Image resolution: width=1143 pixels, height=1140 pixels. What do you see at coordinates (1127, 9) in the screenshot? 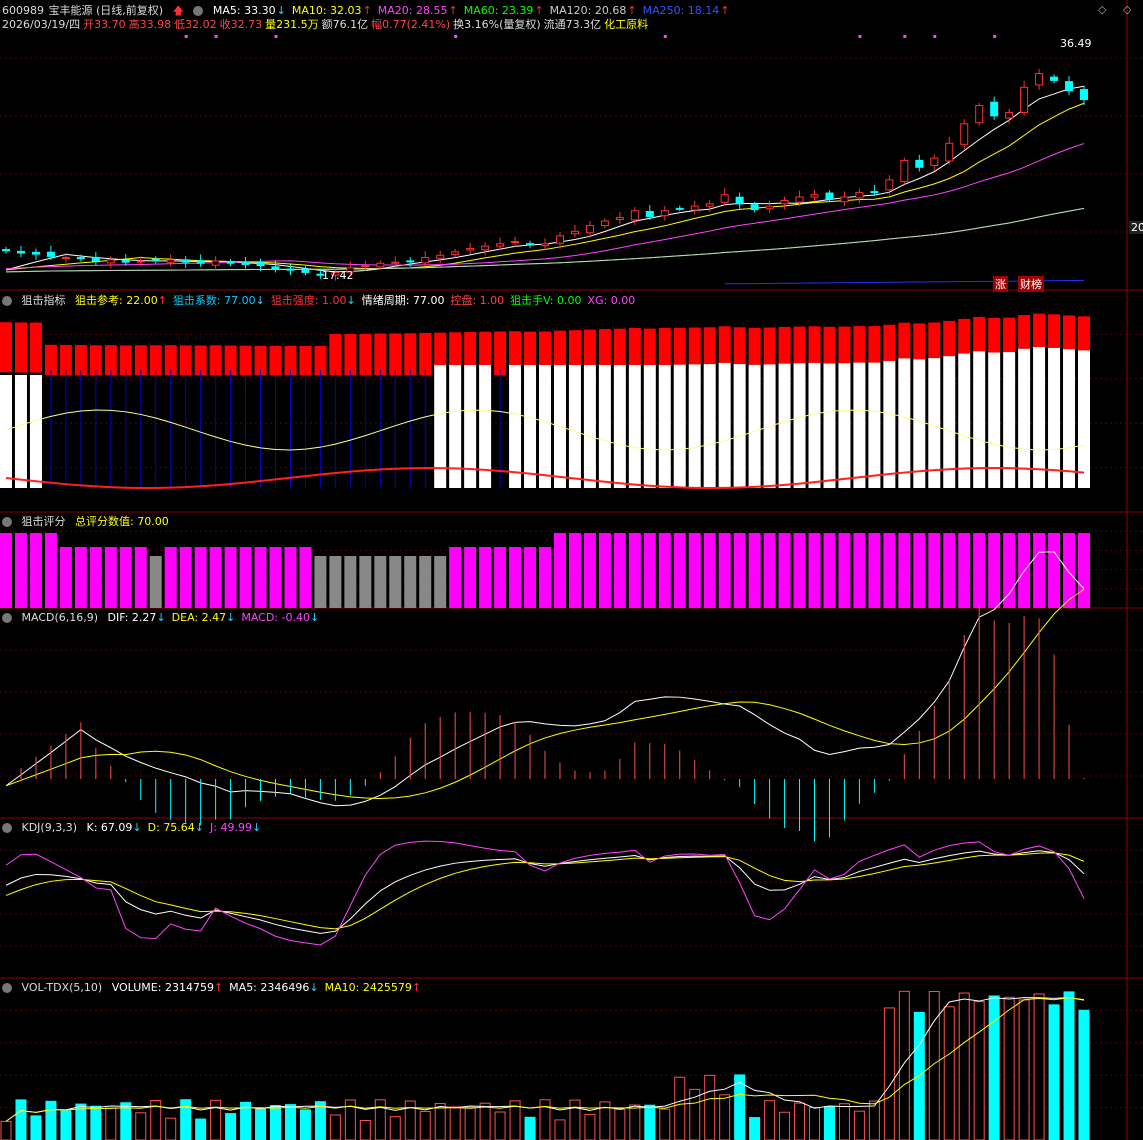
I see `diamond-icon-2: ◇` at bounding box center [1127, 9].